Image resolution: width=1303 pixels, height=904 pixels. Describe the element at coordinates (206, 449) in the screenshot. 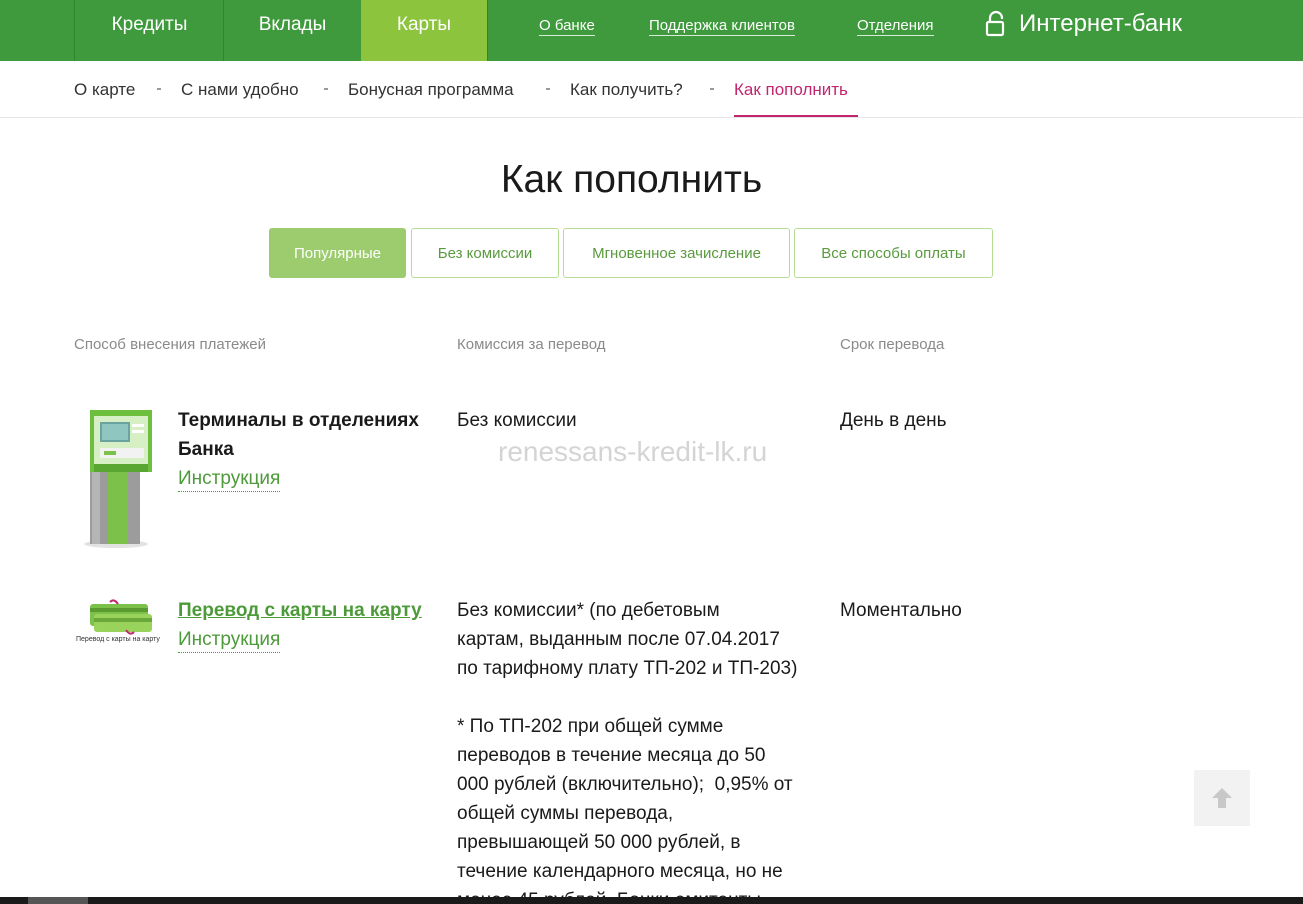

I see `terminals-title-line2: Банка` at that location.